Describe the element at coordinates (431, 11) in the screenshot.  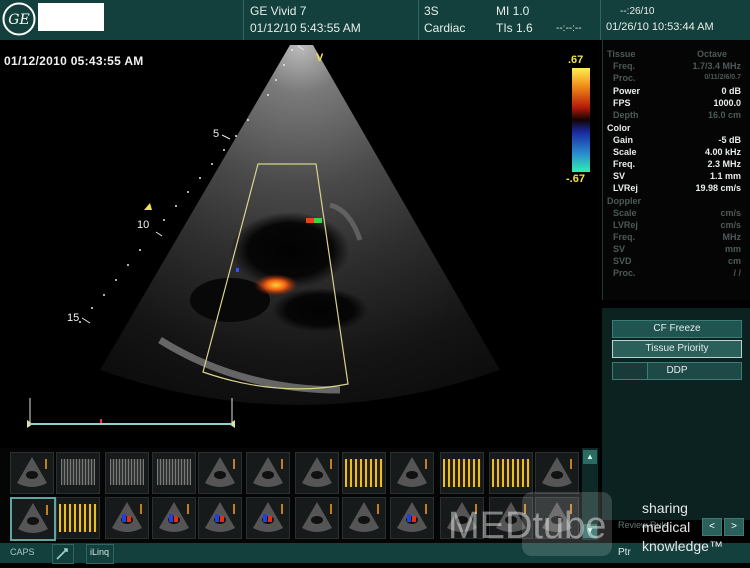
I see `probe-name: 3S` at that location.